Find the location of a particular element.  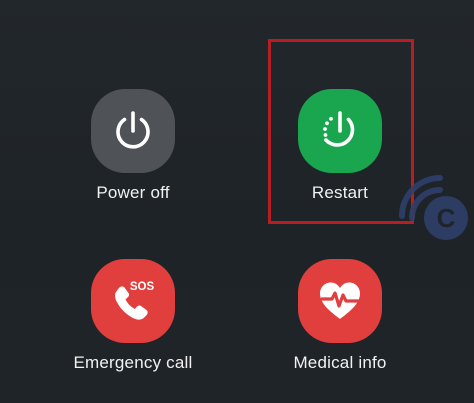

heart-pulse-icon is located at coordinates (340, 300).